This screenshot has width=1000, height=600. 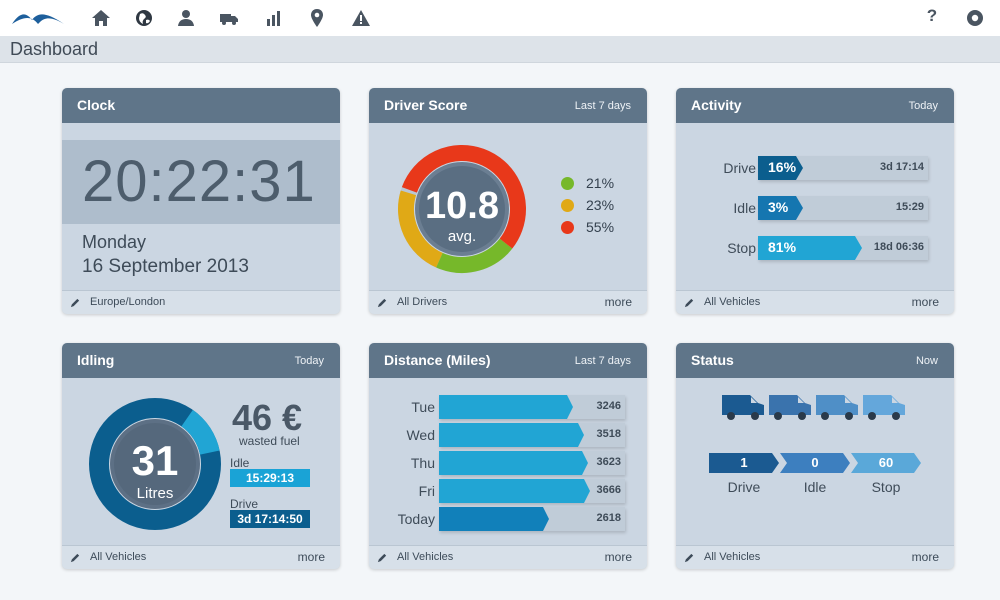 What do you see at coordinates (101, 18) in the screenshot?
I see `home-icon` at bounding box center [101, 18].